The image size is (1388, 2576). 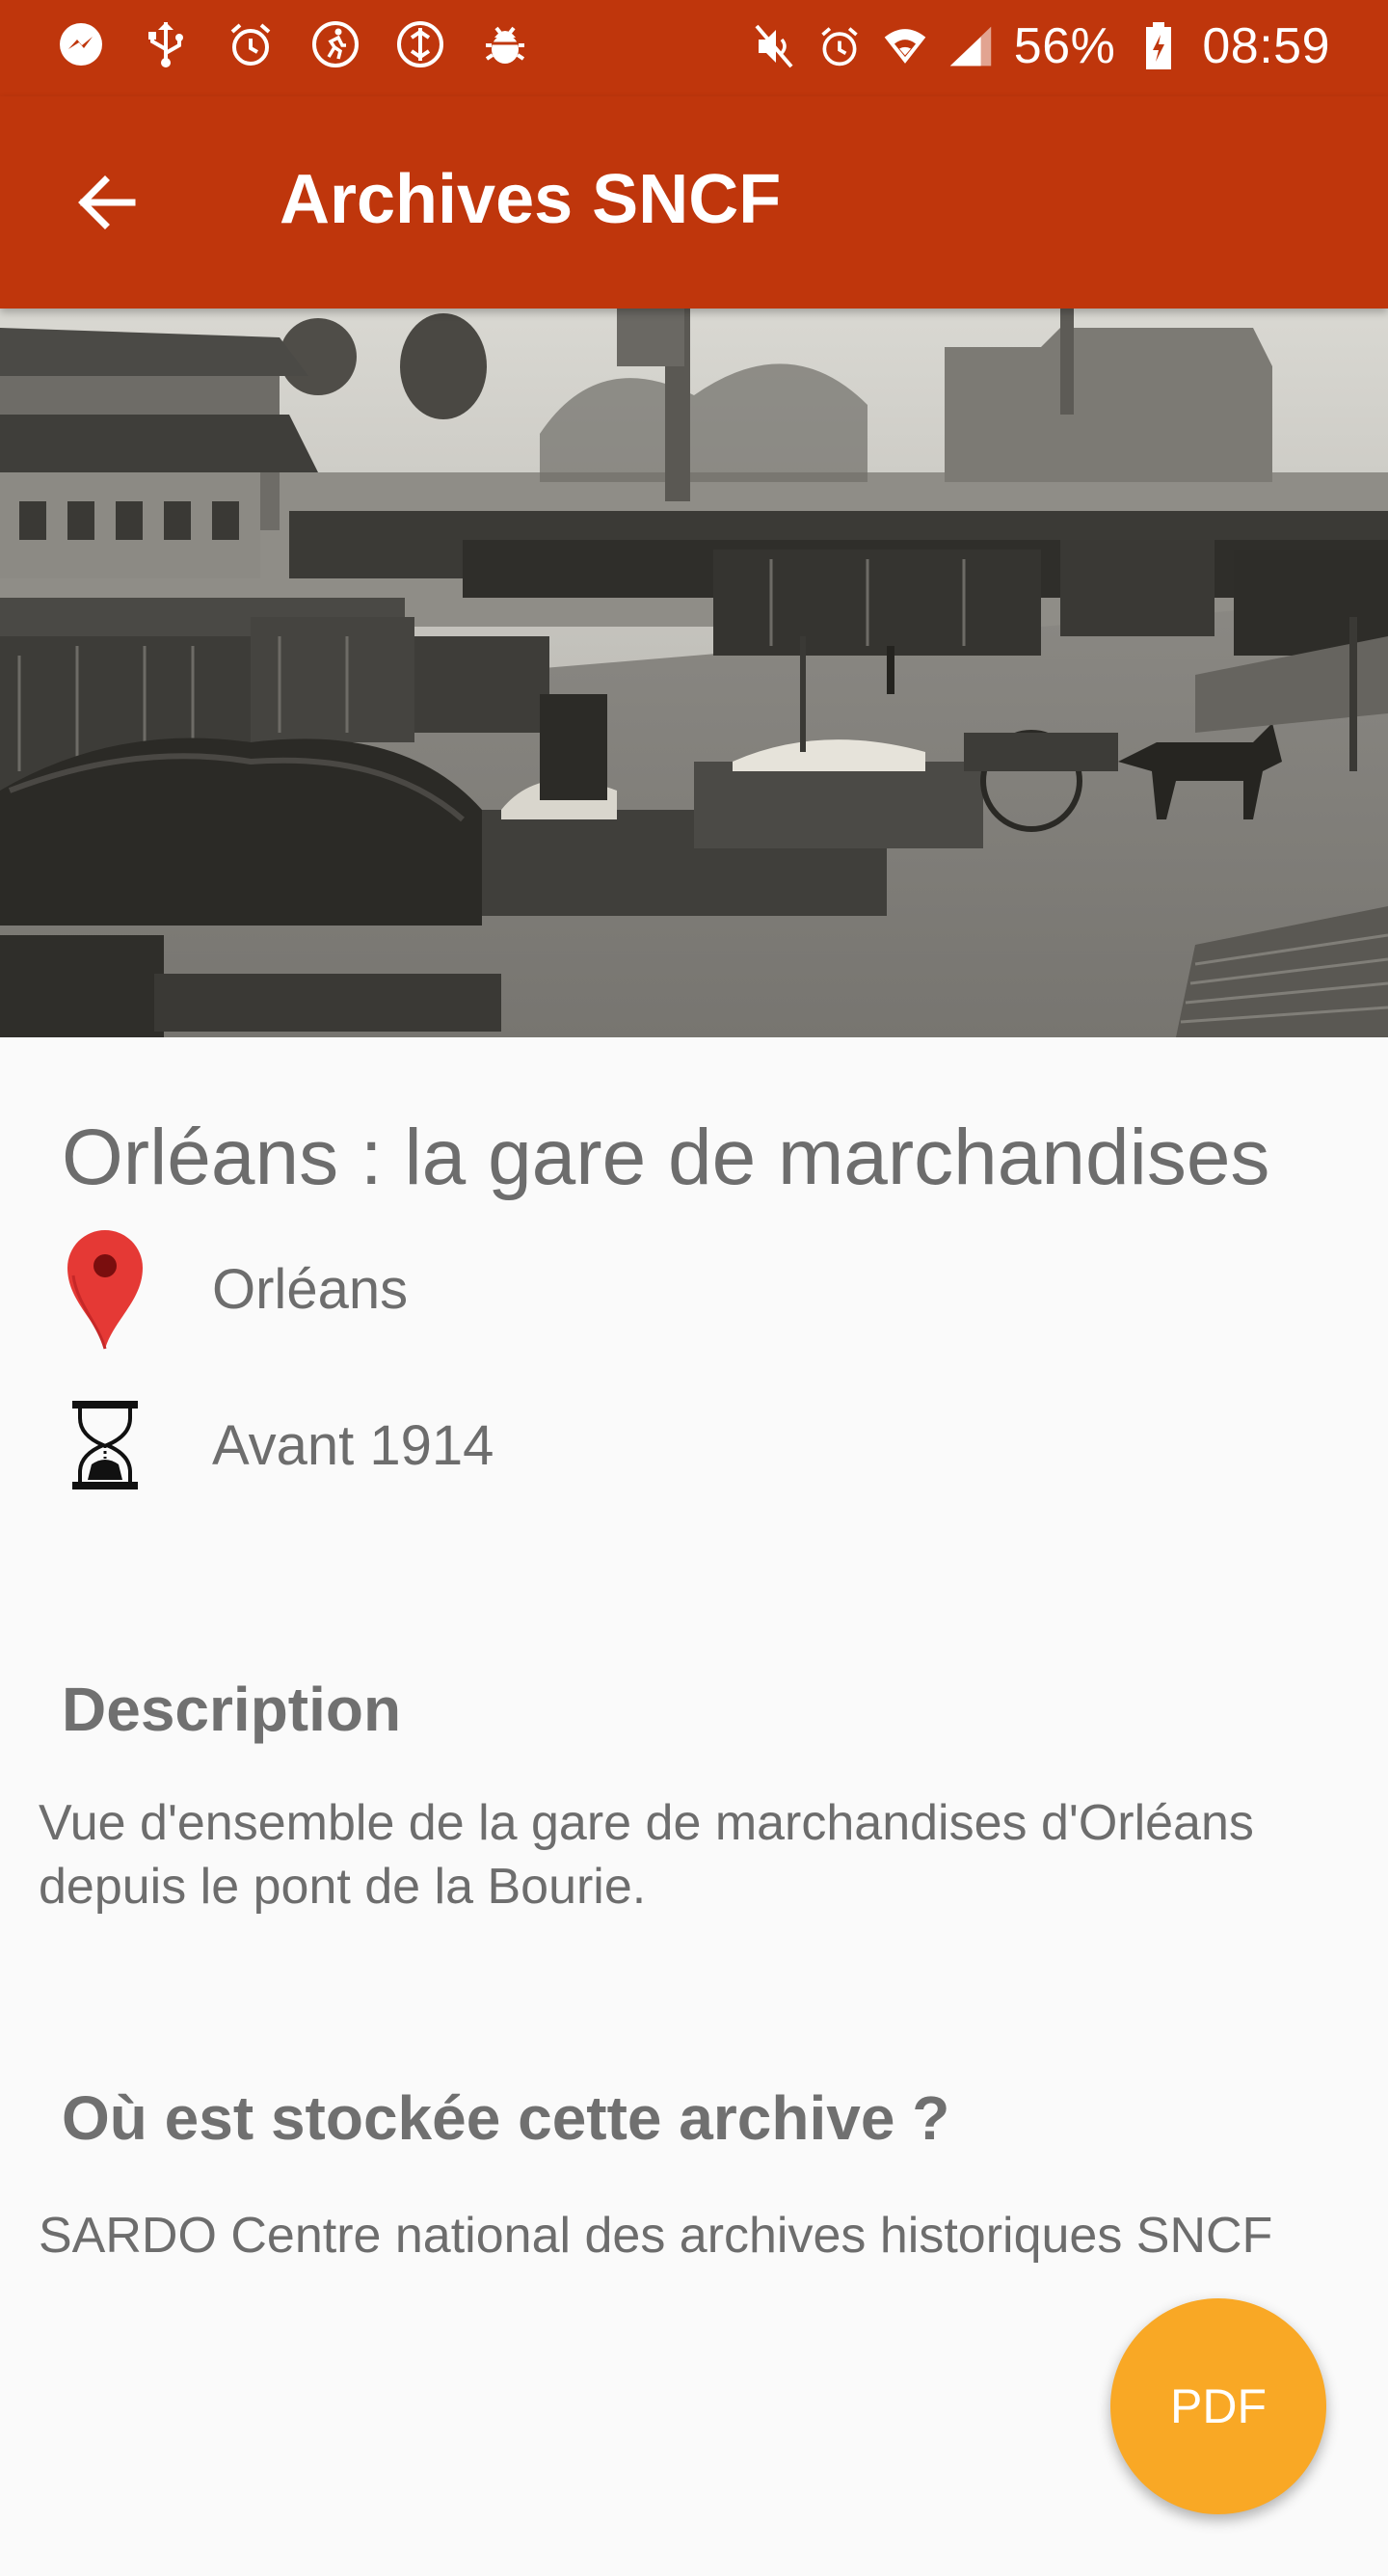 What do you see at coordinates (774, 46) in the screenshot?
I see `mute-icon` at bounding box center [774, 46].